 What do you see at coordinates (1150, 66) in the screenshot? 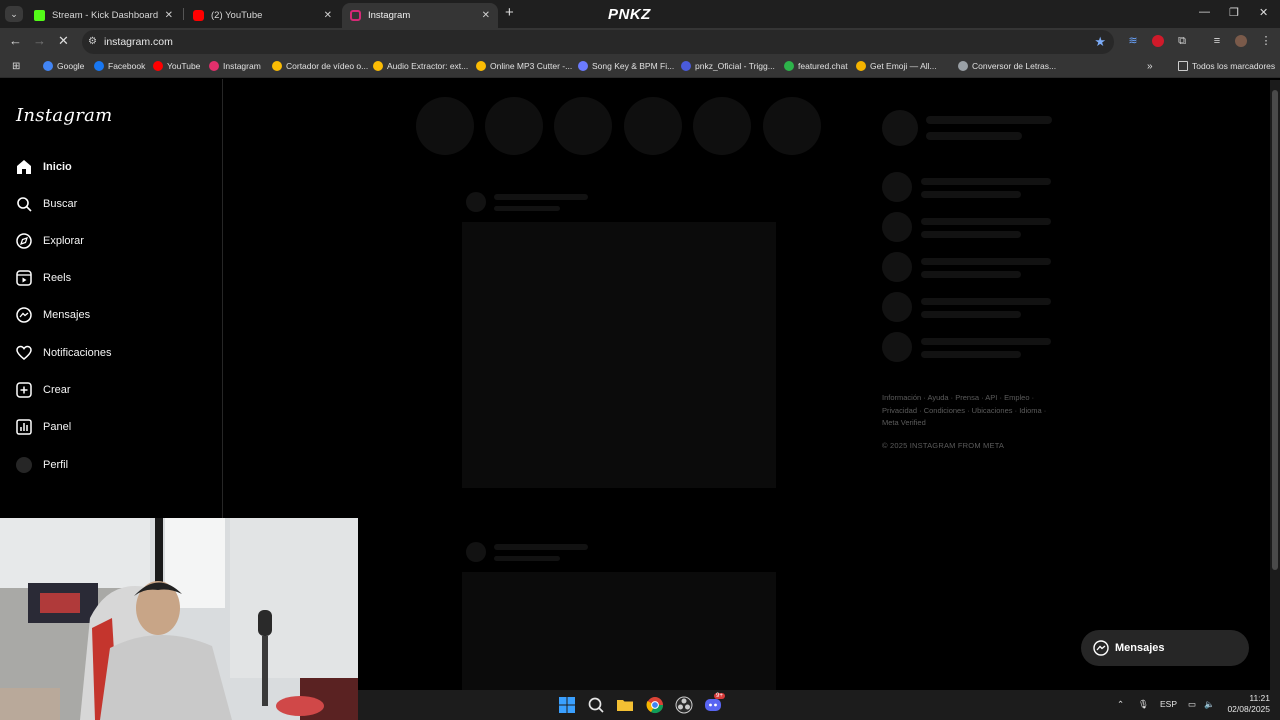
I see `more-bookmarks-chevron-icon: »` at bounding box center [1150, 66].